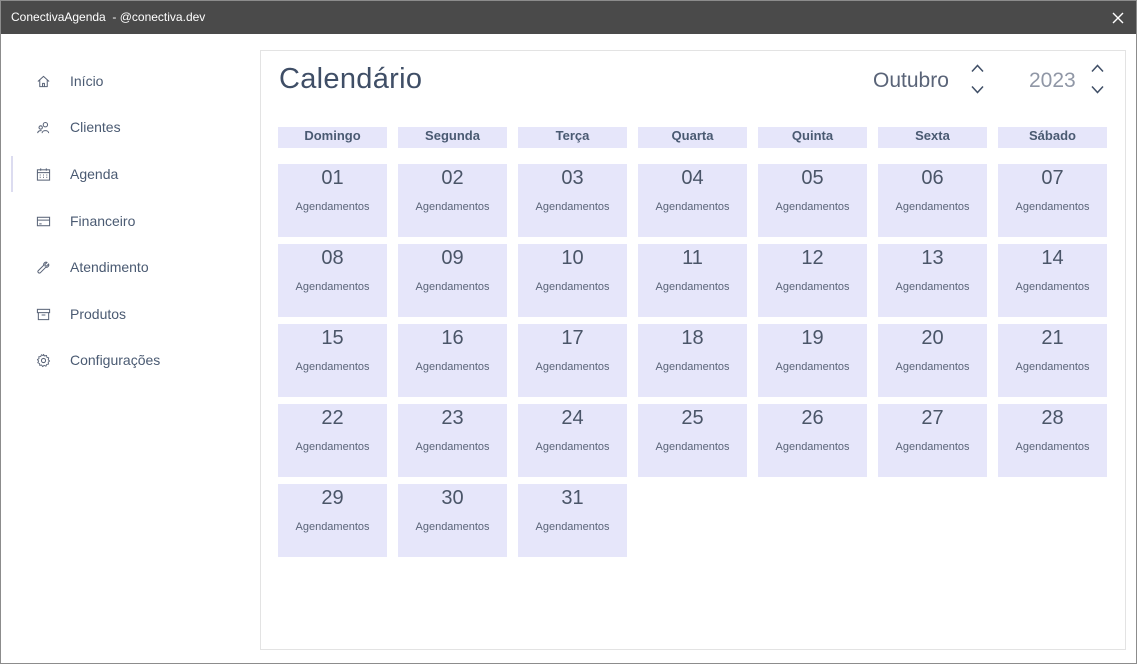 This screenshot has height=664, width=1137. I want to click on day-cell: 21 Agendamentos, so click(1052, 360).